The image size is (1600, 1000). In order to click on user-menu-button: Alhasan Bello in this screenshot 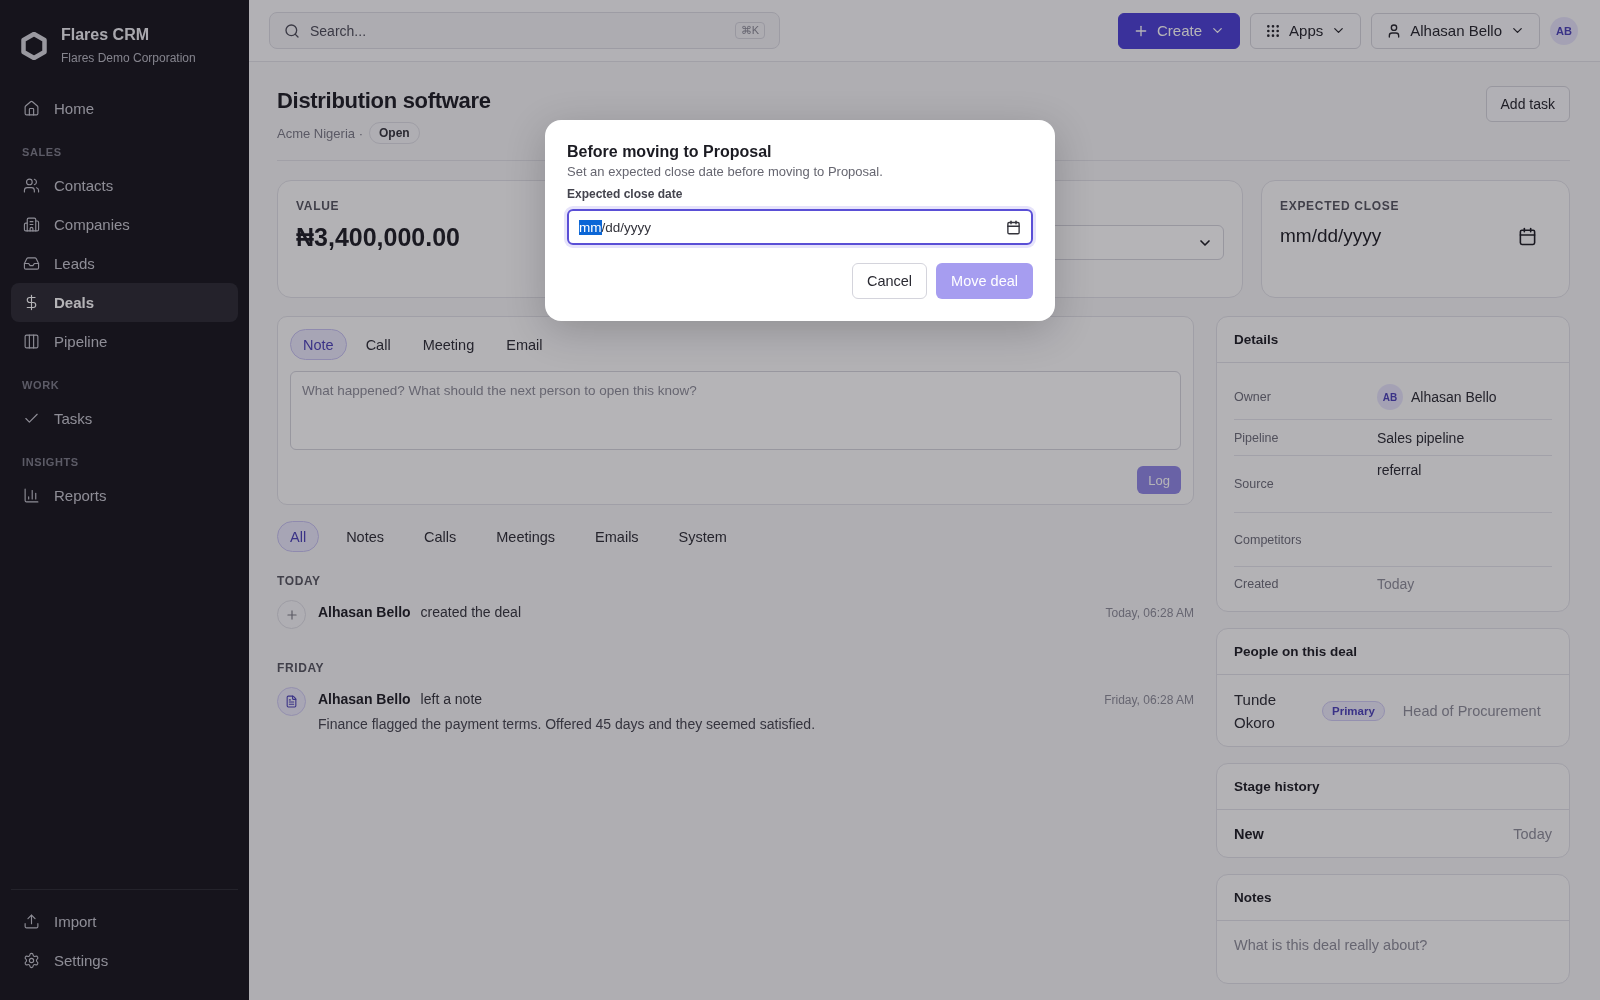, I will do `click(1455, 30)`.